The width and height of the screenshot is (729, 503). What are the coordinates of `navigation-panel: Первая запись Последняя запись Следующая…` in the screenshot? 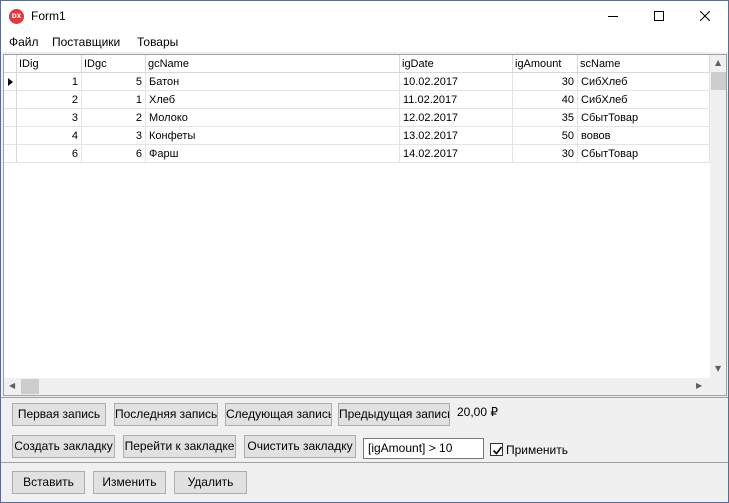 It's located at (364, 429).